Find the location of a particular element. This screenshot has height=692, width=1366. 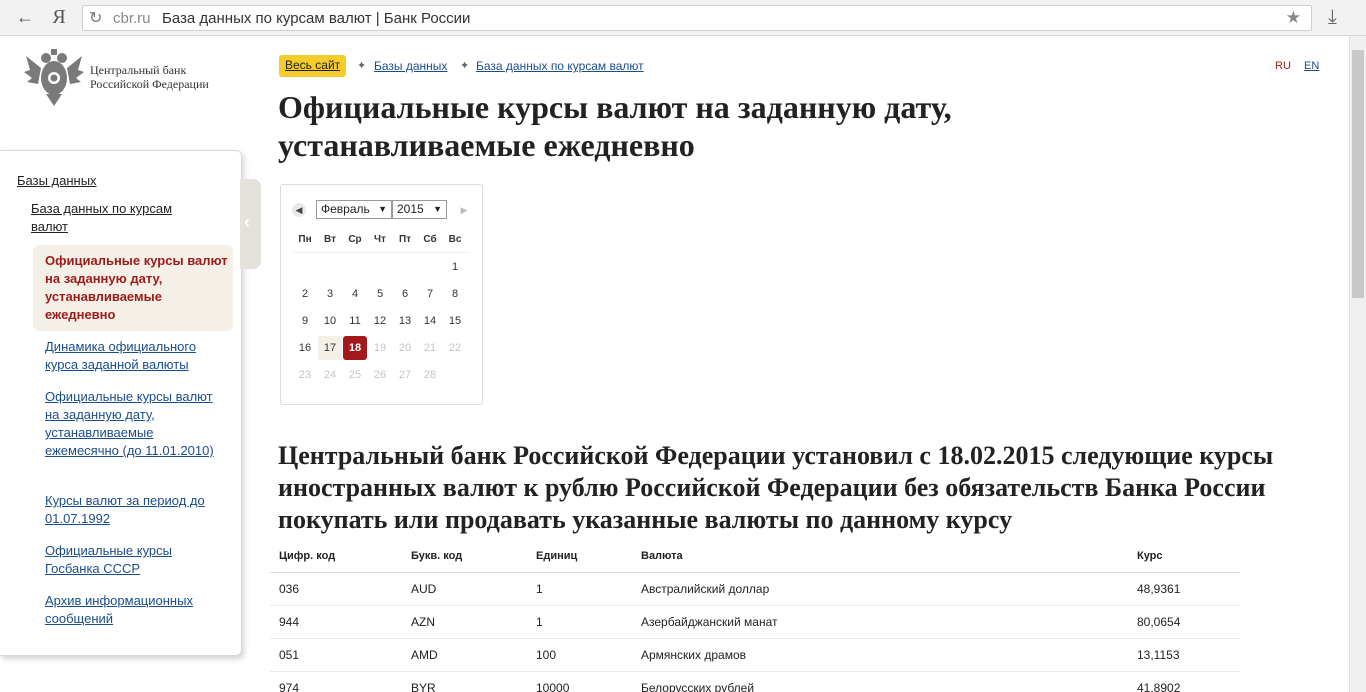

calendar-week-row: 16 17 18 19 20 21 22 is located at coordinates (381, 347).